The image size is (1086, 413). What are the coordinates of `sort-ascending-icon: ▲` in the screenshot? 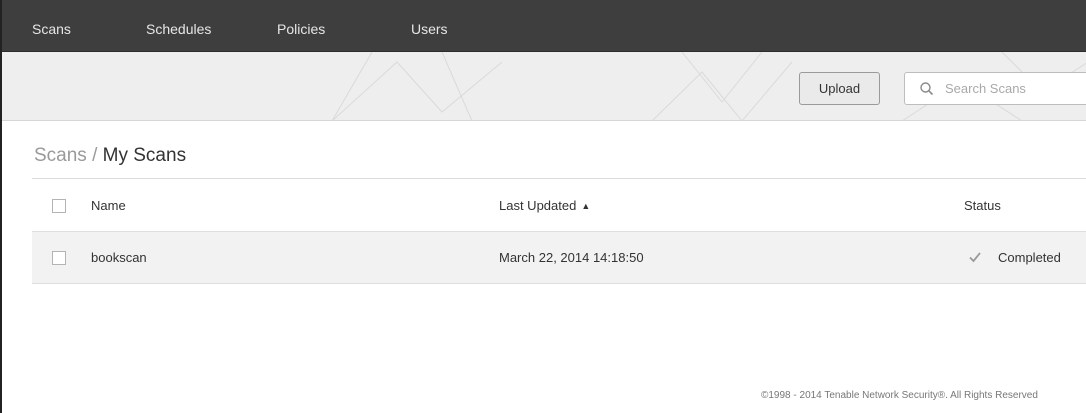 It's located at (586, 206).